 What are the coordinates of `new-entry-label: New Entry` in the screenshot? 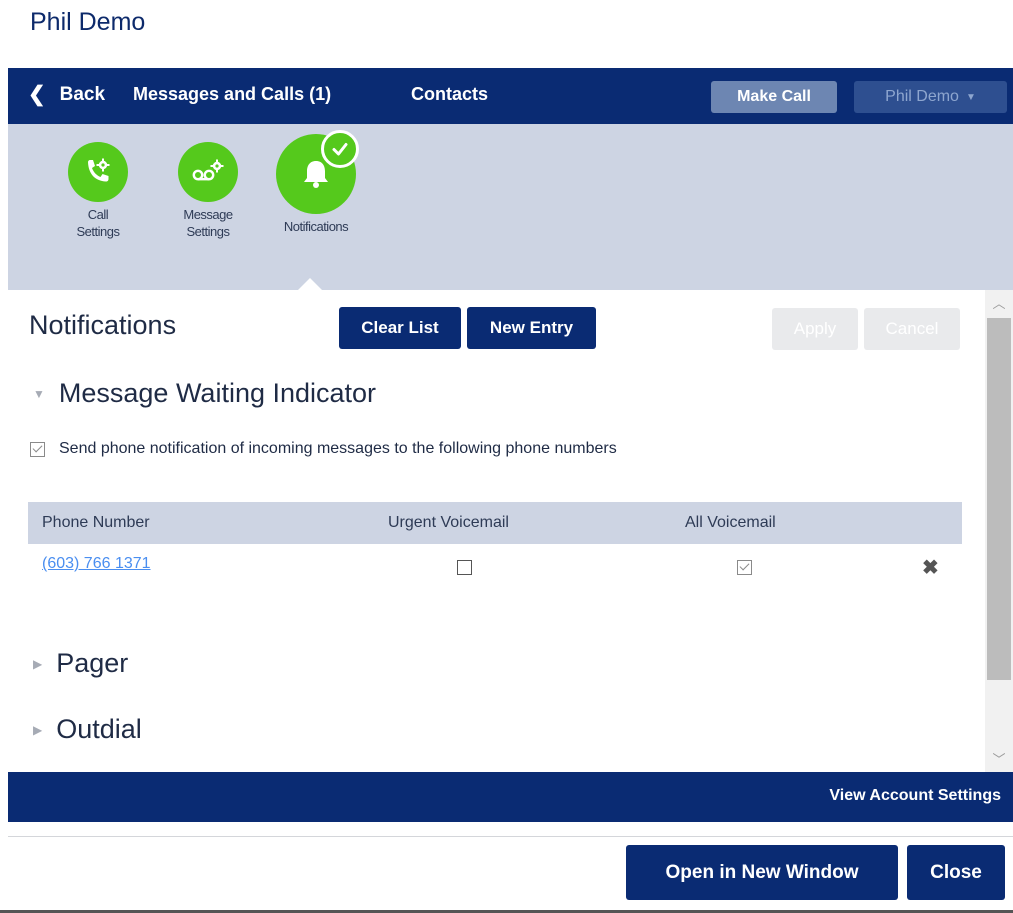 It's located at (531, 327).